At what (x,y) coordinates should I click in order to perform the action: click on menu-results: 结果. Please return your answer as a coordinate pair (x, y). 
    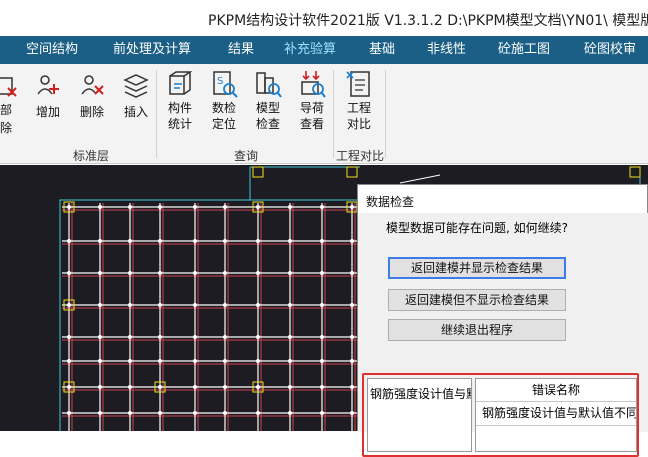
    Looking at the image, I should click on (241, 50).